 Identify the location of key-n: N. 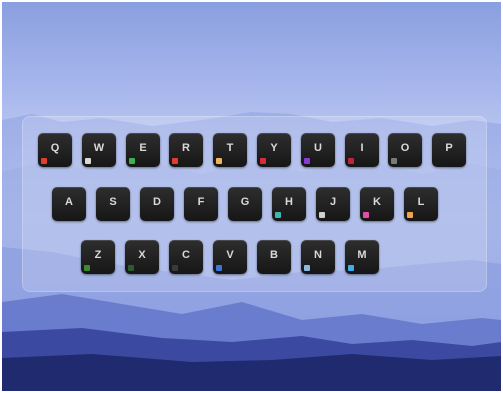
(318, 257).